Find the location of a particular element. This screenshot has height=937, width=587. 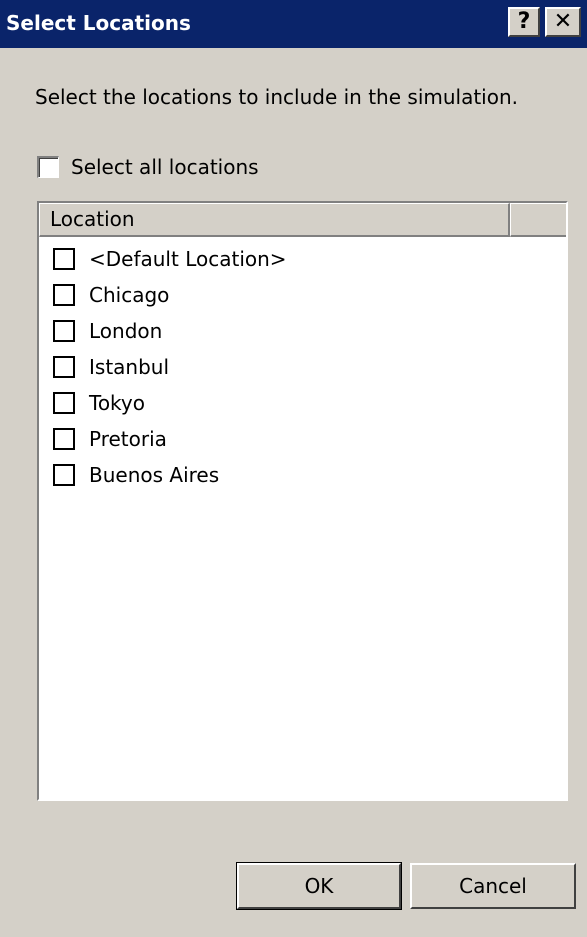

list-item: London is located at coordinates (302, 331).